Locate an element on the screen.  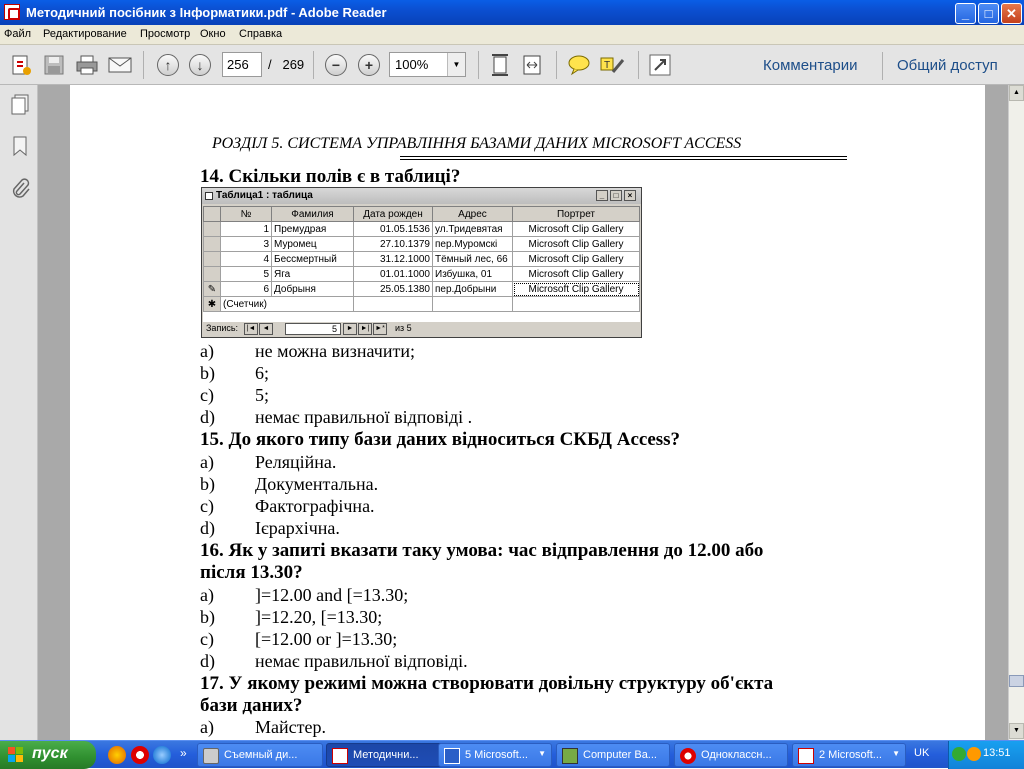
zoom-out-button: − is located at coordinates (336, 65).